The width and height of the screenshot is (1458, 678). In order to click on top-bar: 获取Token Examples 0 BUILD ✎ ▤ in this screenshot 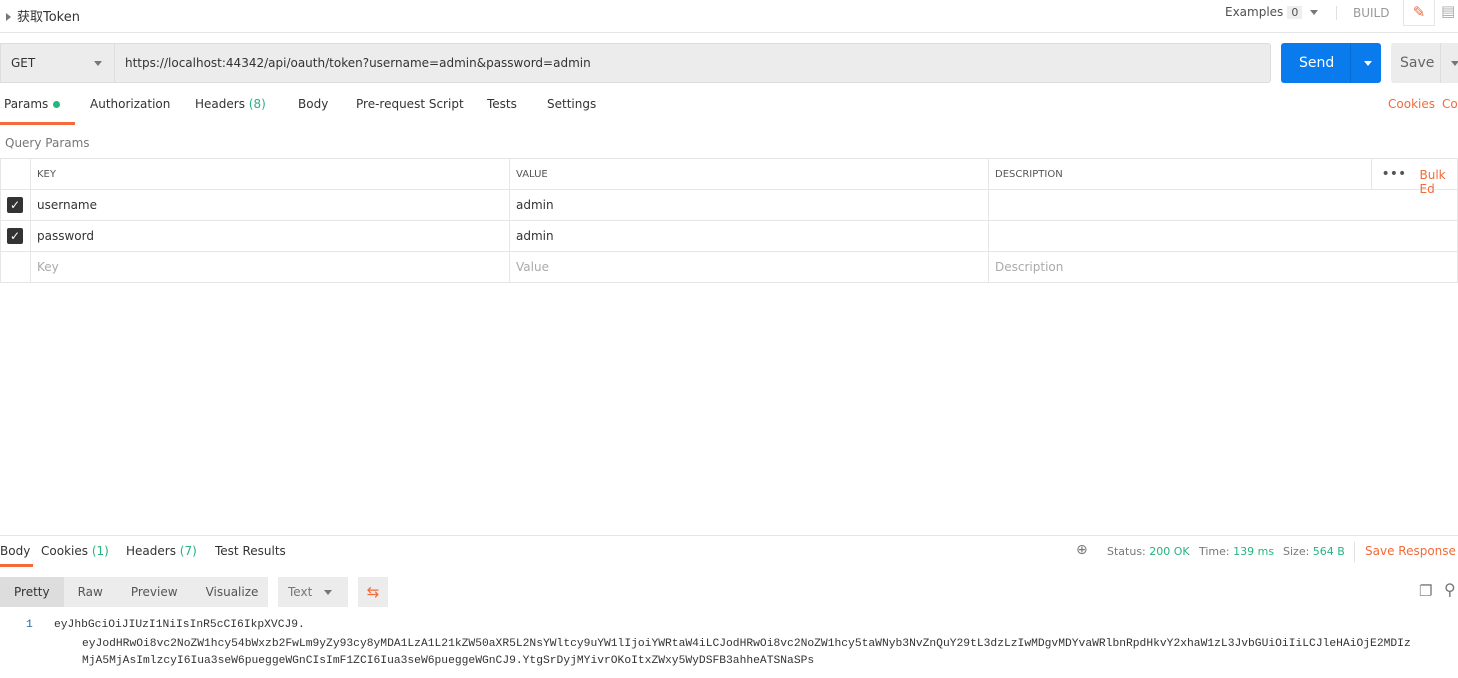, I will do `click(729, 16)`.